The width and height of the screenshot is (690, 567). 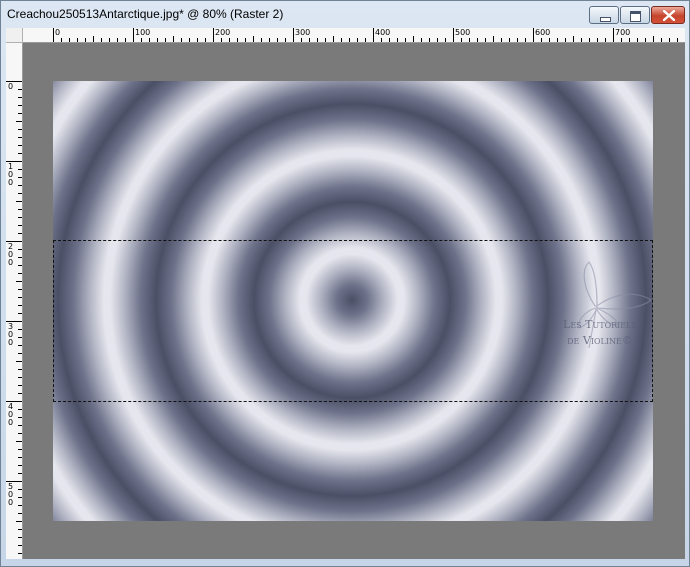 I want to click on ruler-label: 700, so click(x=623, y=32).